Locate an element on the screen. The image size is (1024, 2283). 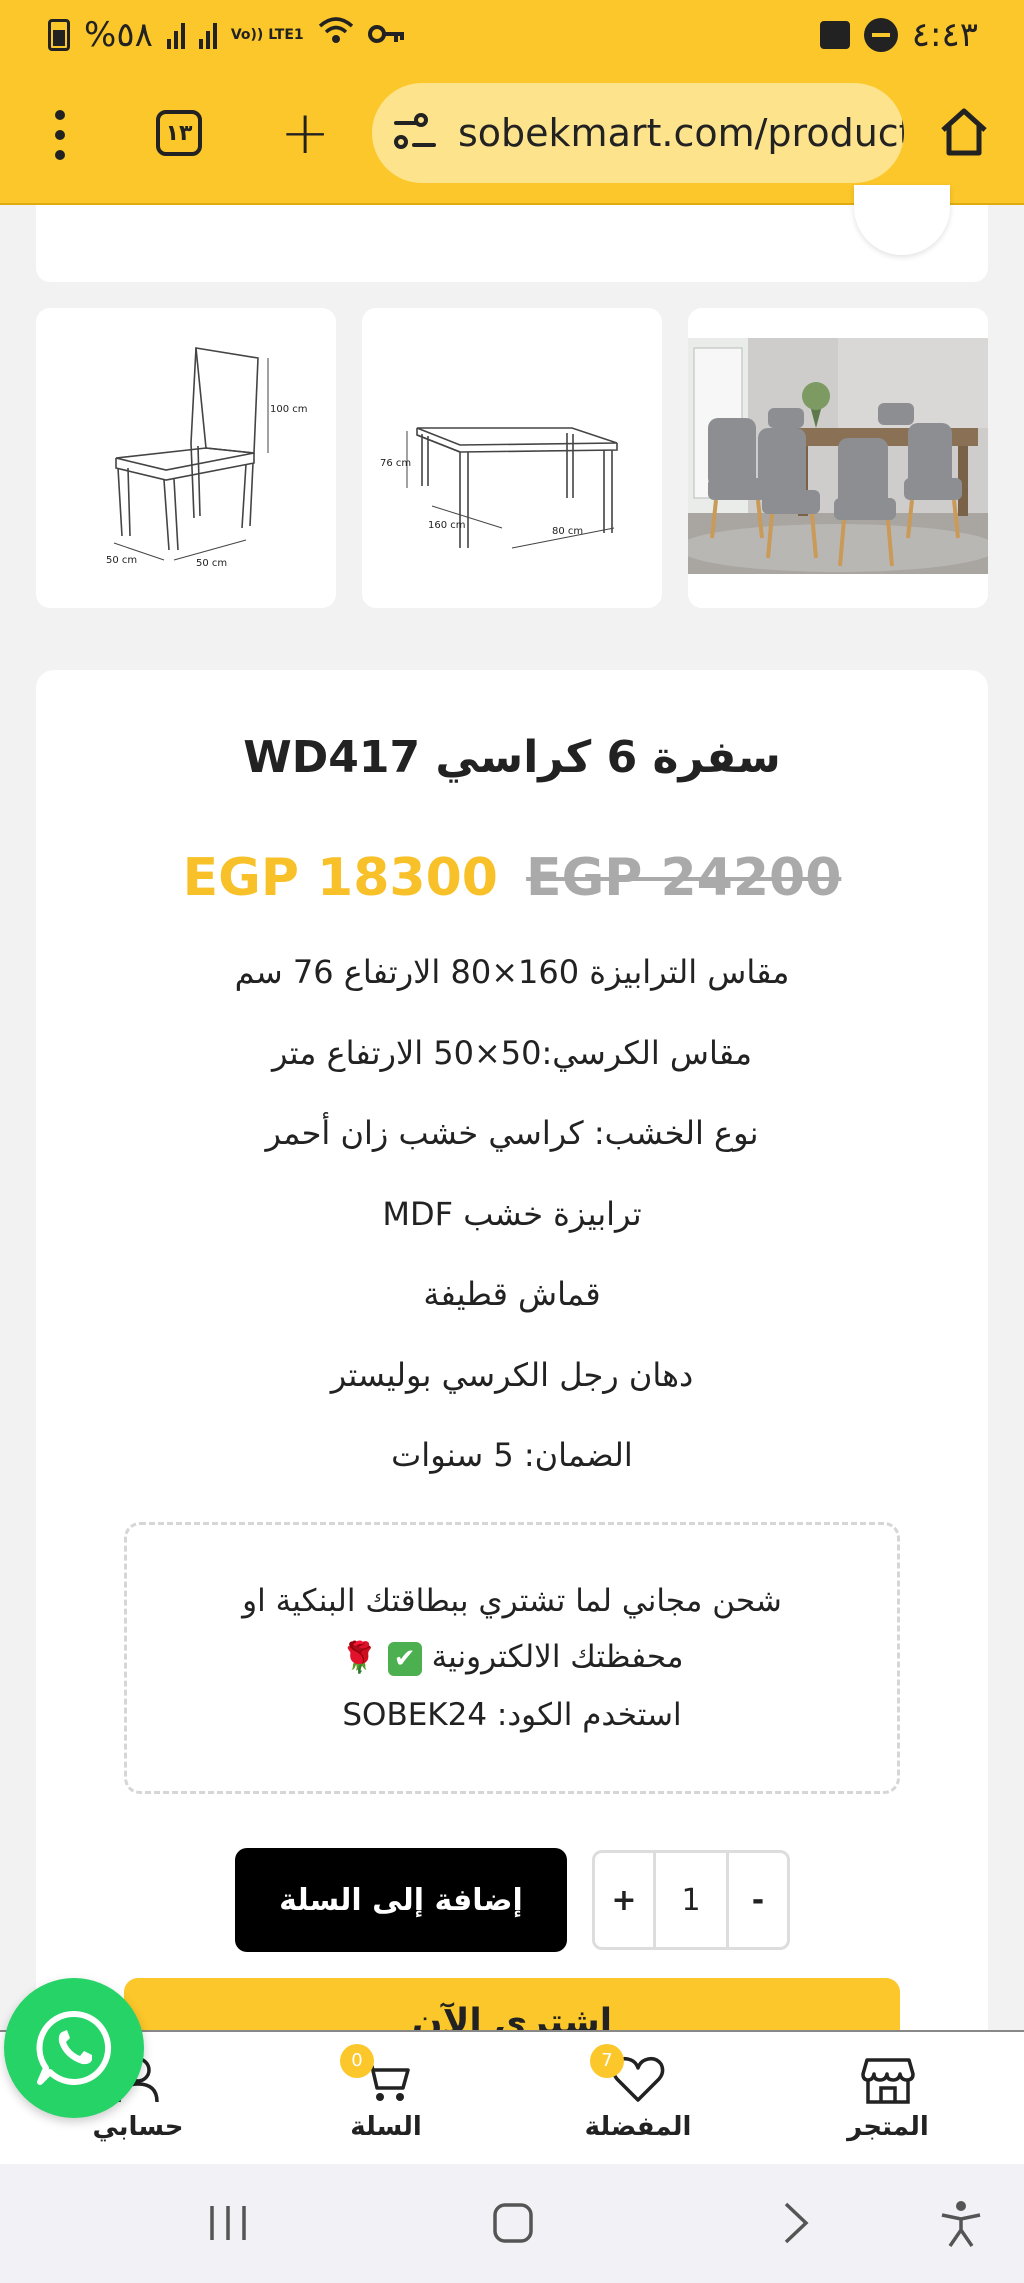
promo-line-2-text: محفظتك الالكترونية is located at coordinates (557, 1657).